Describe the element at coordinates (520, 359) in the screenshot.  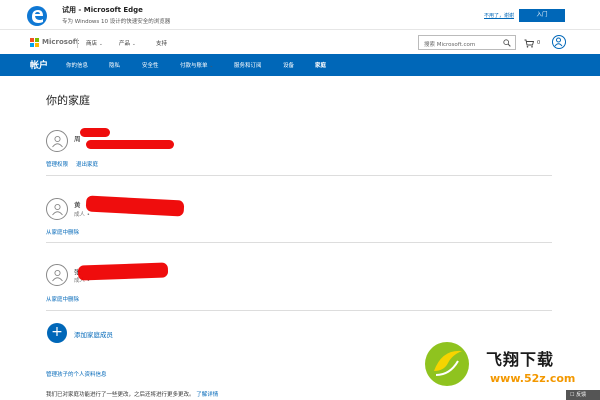
I see `watermark-title: 飞翔下载` at that location.